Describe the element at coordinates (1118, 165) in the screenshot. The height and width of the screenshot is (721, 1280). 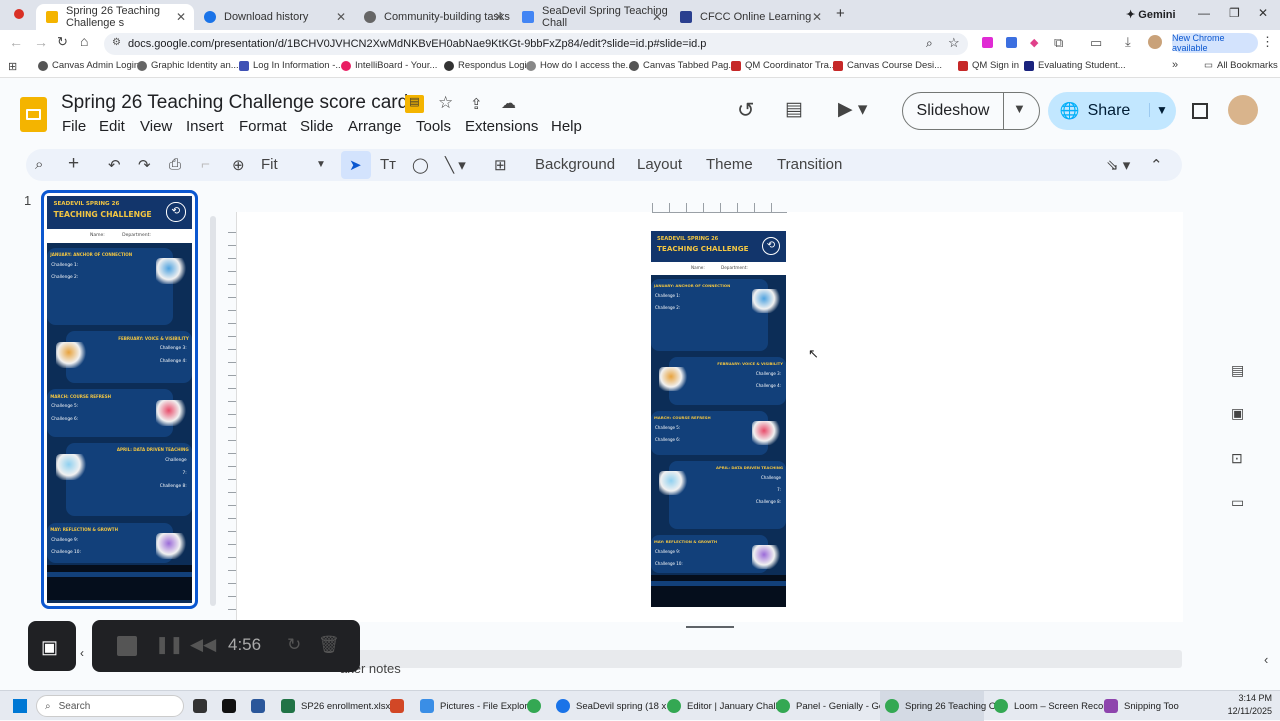
I see `pen-icon: ⇘ ▾` at that location.